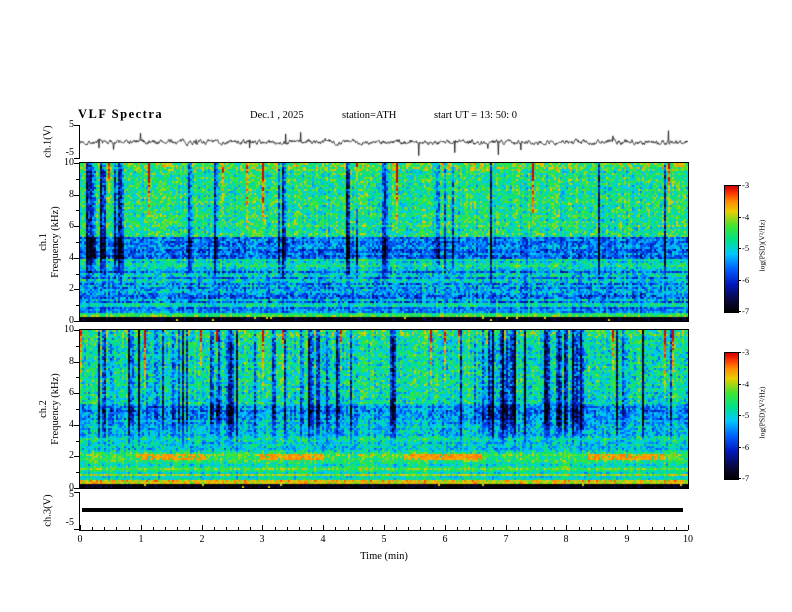 The height and width of the screenshot is (612, 792). I want to click on ch3-flatline, so click(382, 510).